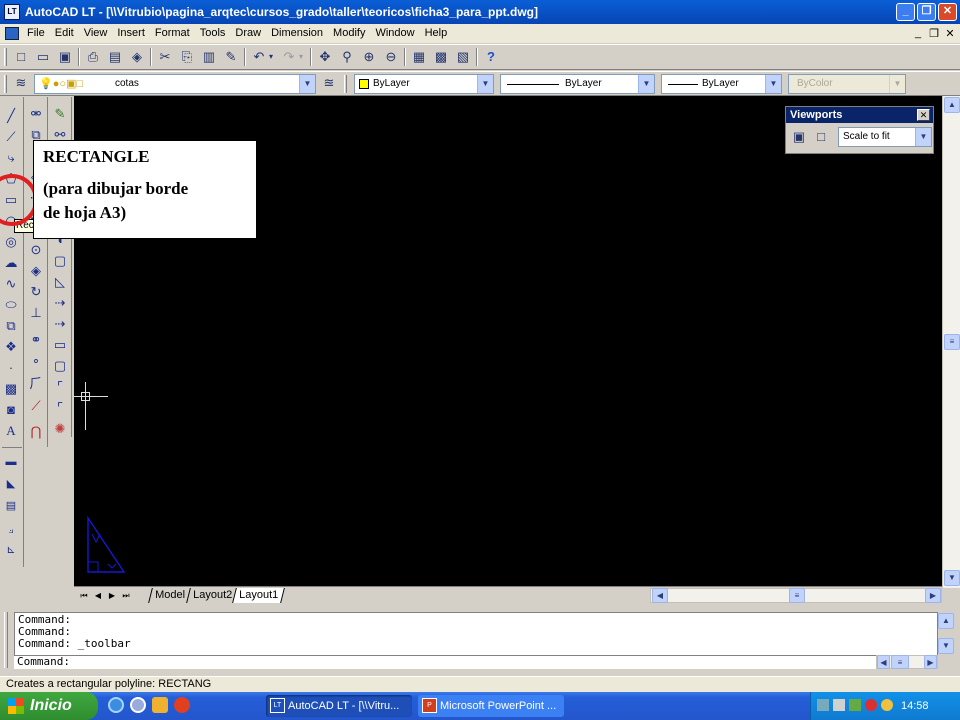 The width and height of the screenshot is (960, 720). What do you see at coordinates (11, 462) in the screenshot?
I see `linear-dimension-icon: ▬` at bounding box center [11, 462].